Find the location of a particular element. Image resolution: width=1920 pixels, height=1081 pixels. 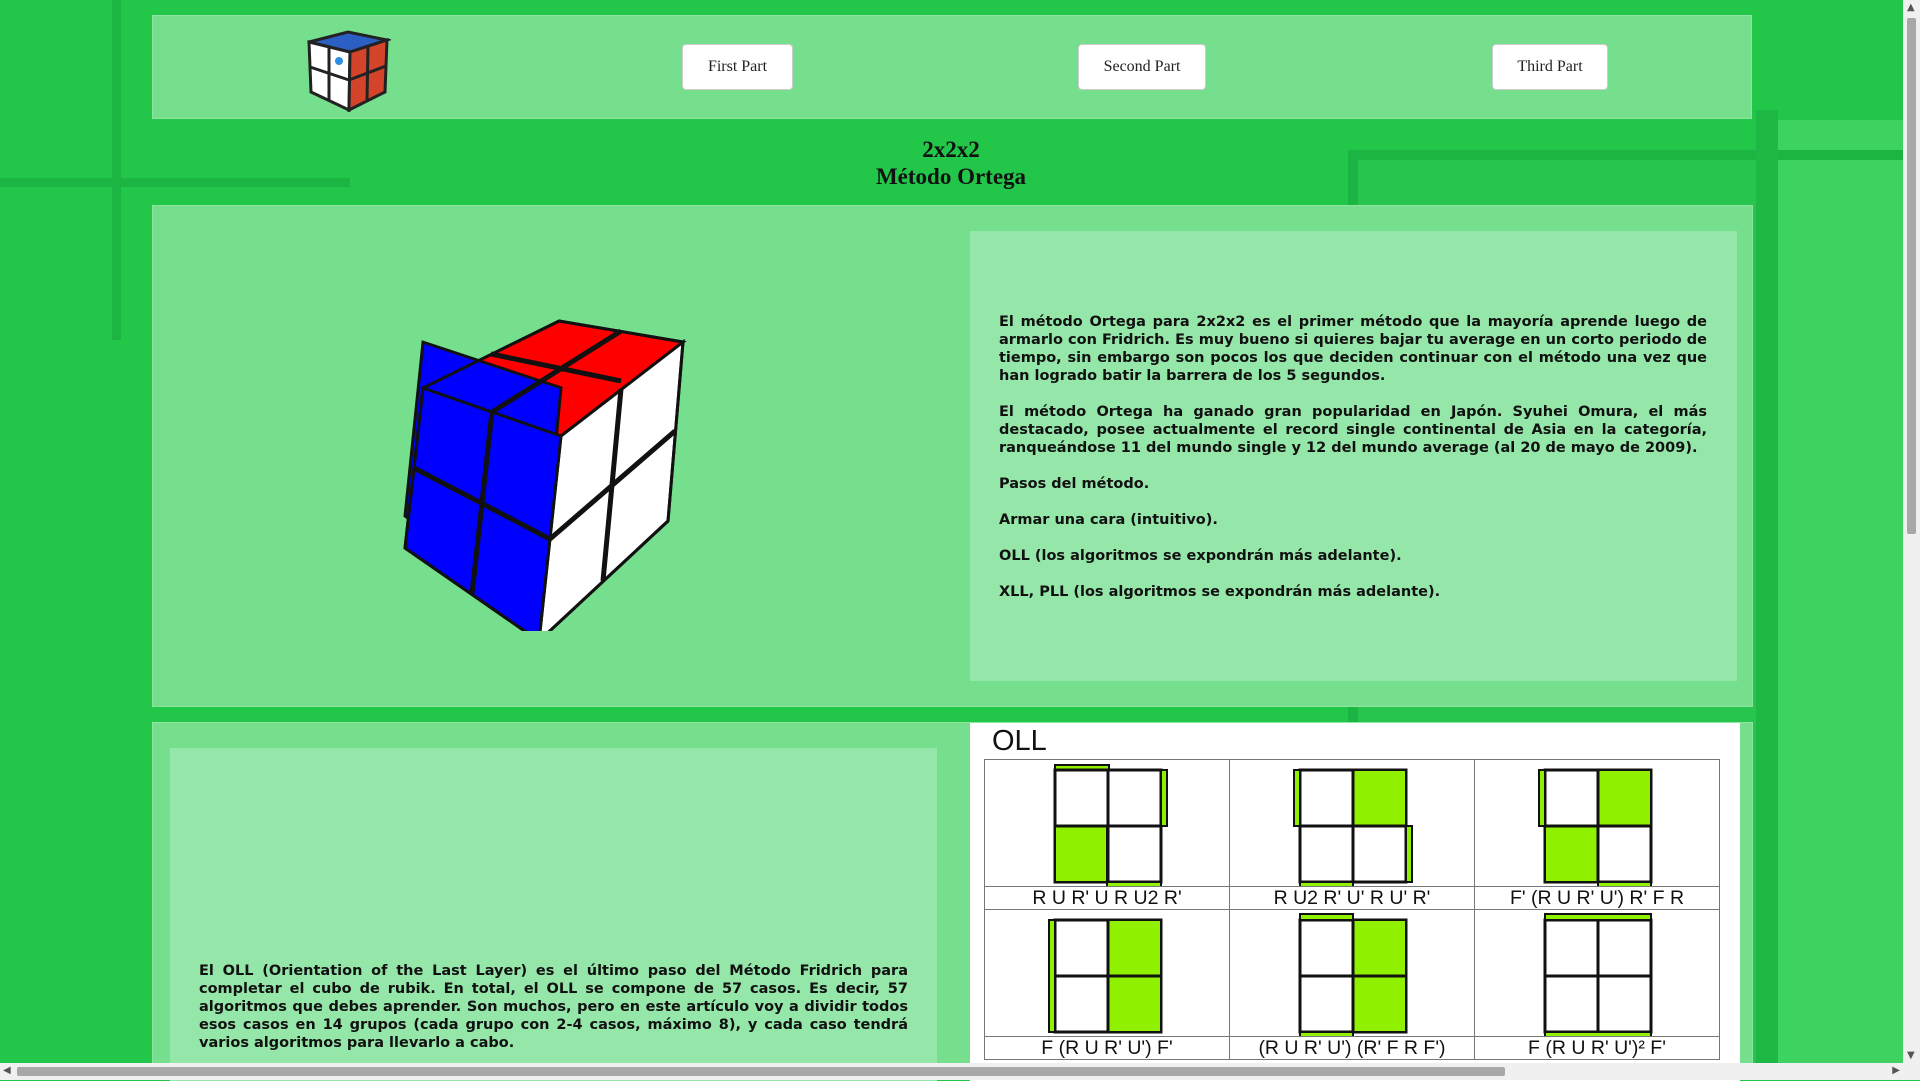

oll-algorithm: F' (R U R' U') R' F R is located at coordinates (1597, 897).